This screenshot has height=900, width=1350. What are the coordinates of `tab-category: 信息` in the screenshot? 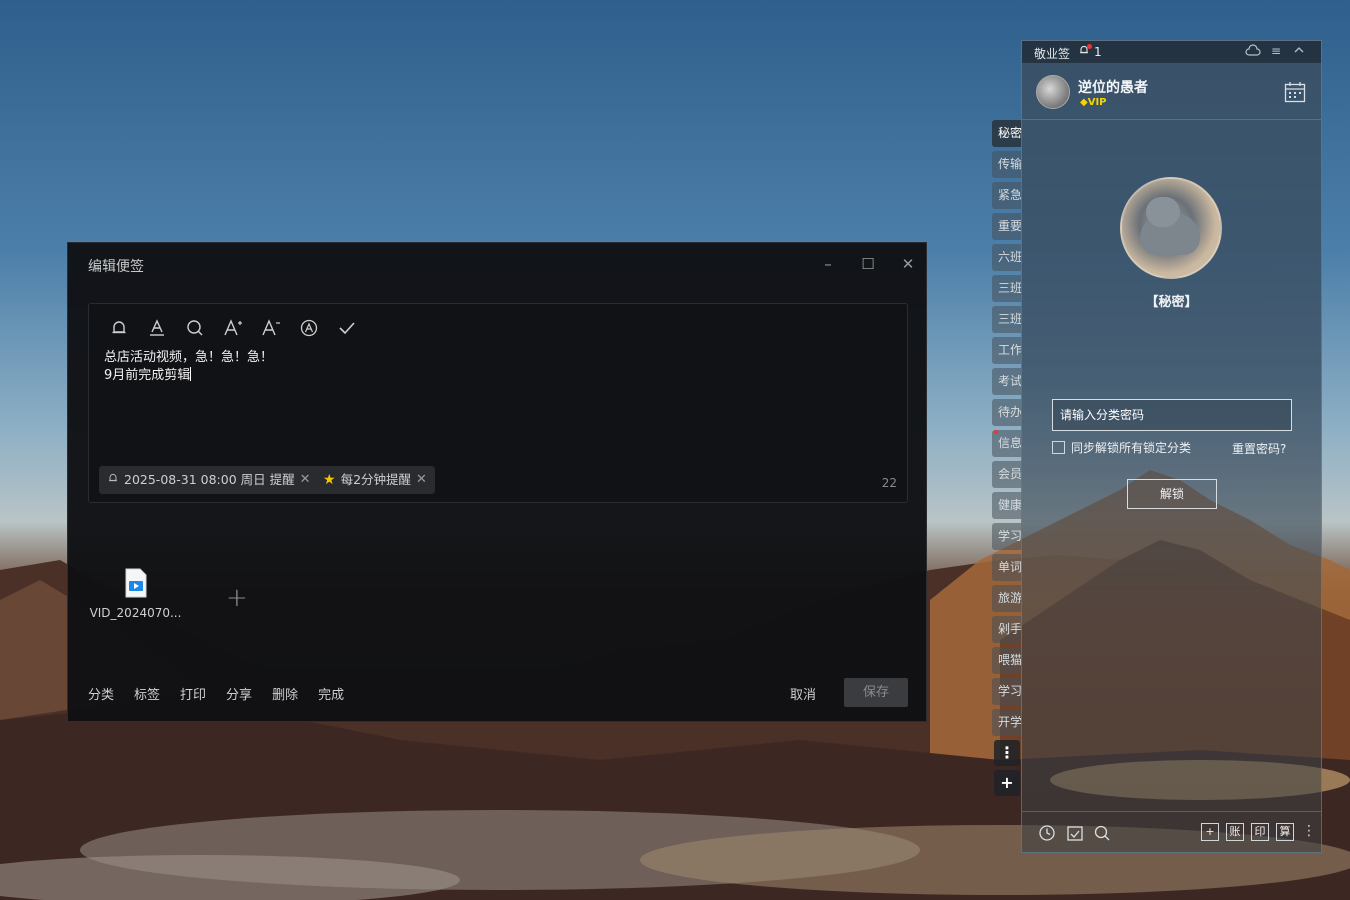 It's located at (1007, 443).